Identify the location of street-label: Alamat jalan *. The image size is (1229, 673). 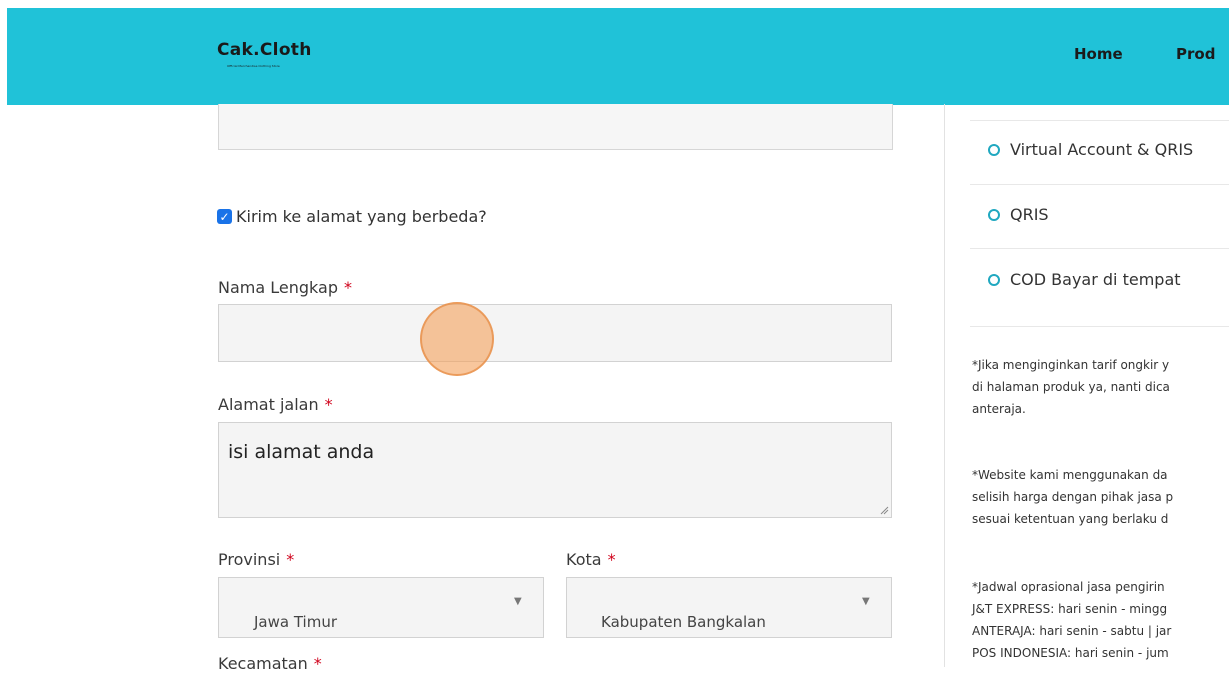
(275, 404).